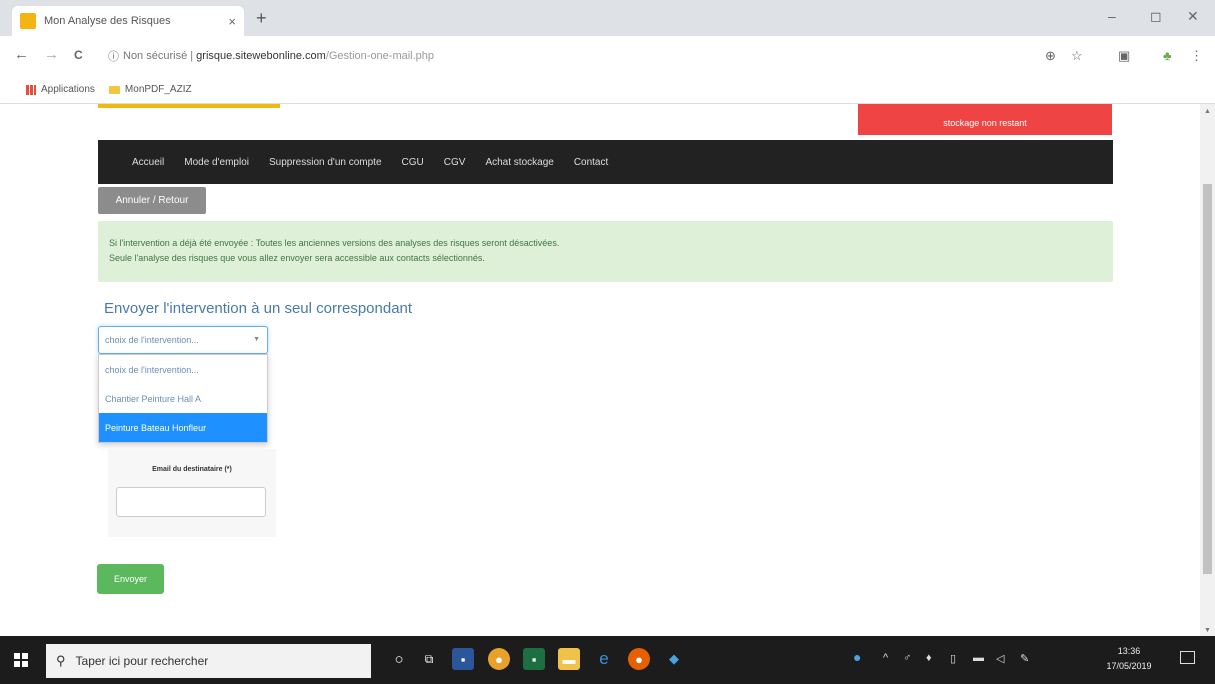 Image resolution: width=1215 pixels, height=684 pixels. I want to click on favicon-icon, so click(28, 21).